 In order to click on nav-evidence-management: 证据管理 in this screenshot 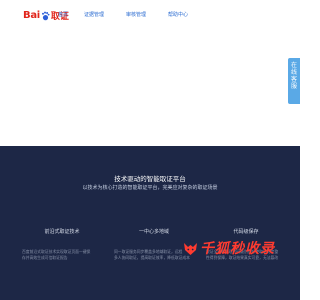, I will do `click(105, 15)`.